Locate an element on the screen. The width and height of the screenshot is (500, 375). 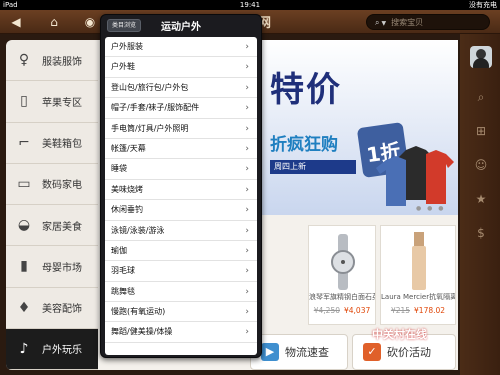
product-price: ¥4,250 ¥4,037 is located at coordinates (342, 310).